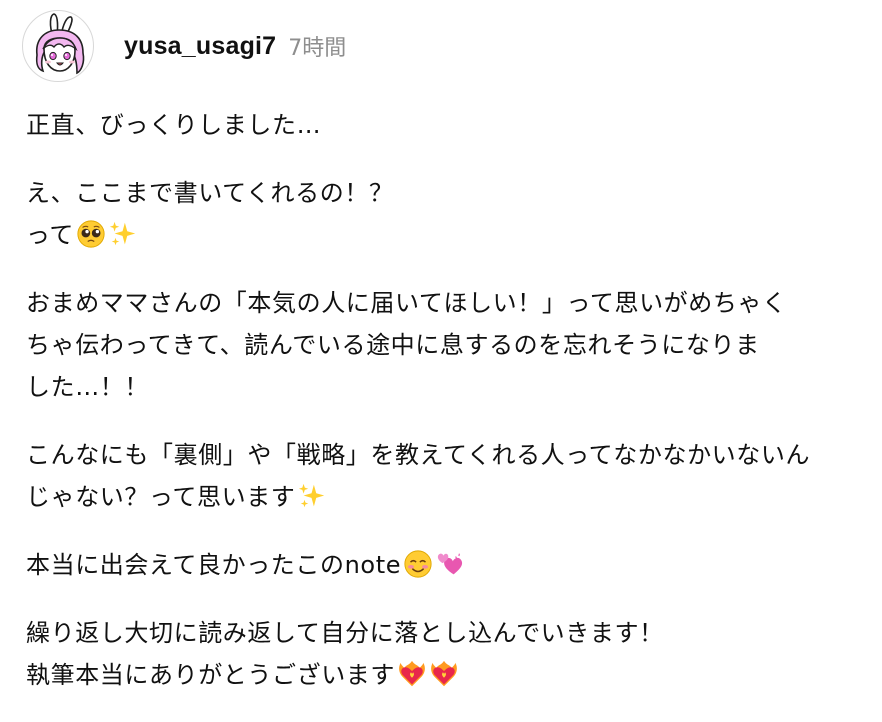 The height and width of the screenshot is (722, 882). I want to click on comment-line: した…！！, so click(446, 387).